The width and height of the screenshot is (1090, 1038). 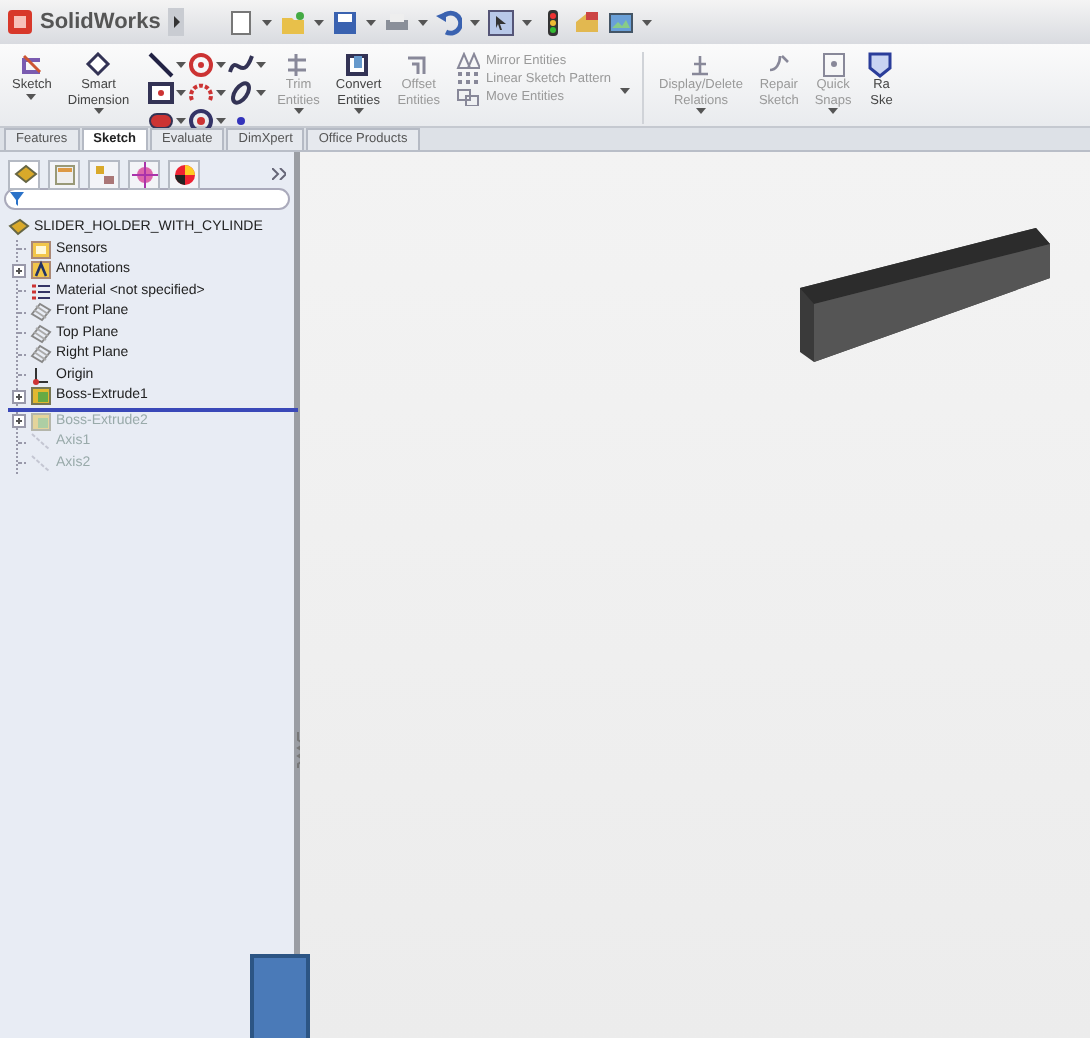 I want to click on crosshair-tab, so click(x=144, y=174).